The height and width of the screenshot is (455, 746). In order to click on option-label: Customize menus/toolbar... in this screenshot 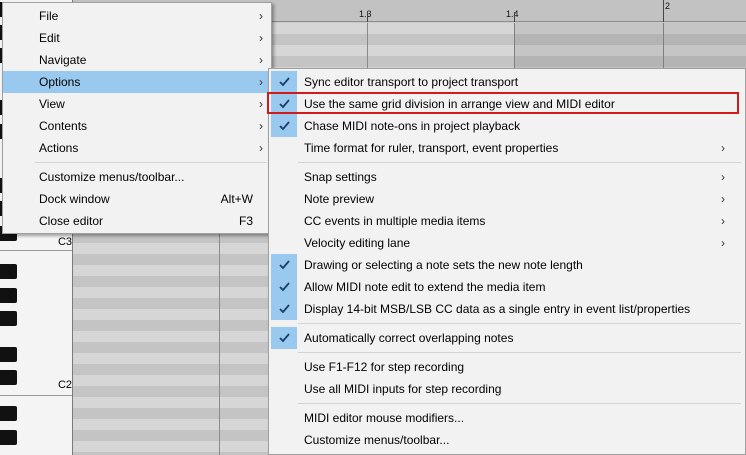, I will do `click(377, 440)`.